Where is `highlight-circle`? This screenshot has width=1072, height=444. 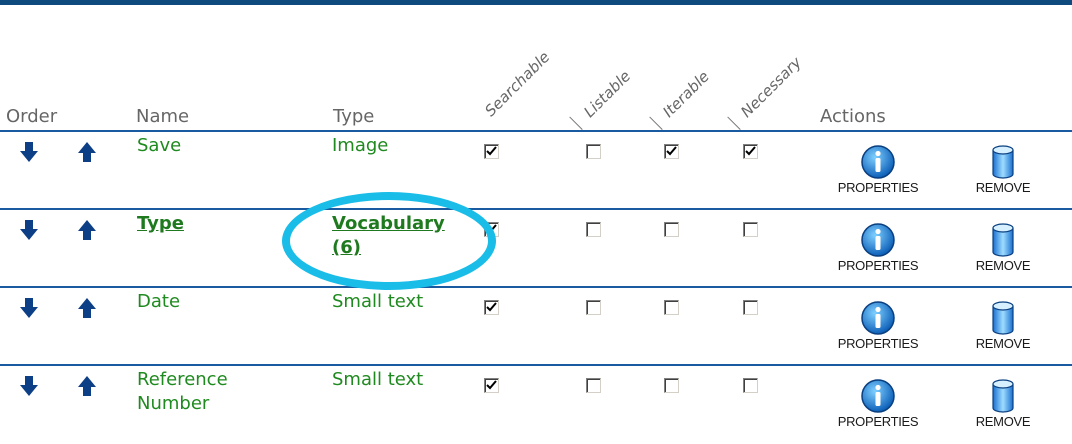
highlight-circle is located at coordinates (389, 241).